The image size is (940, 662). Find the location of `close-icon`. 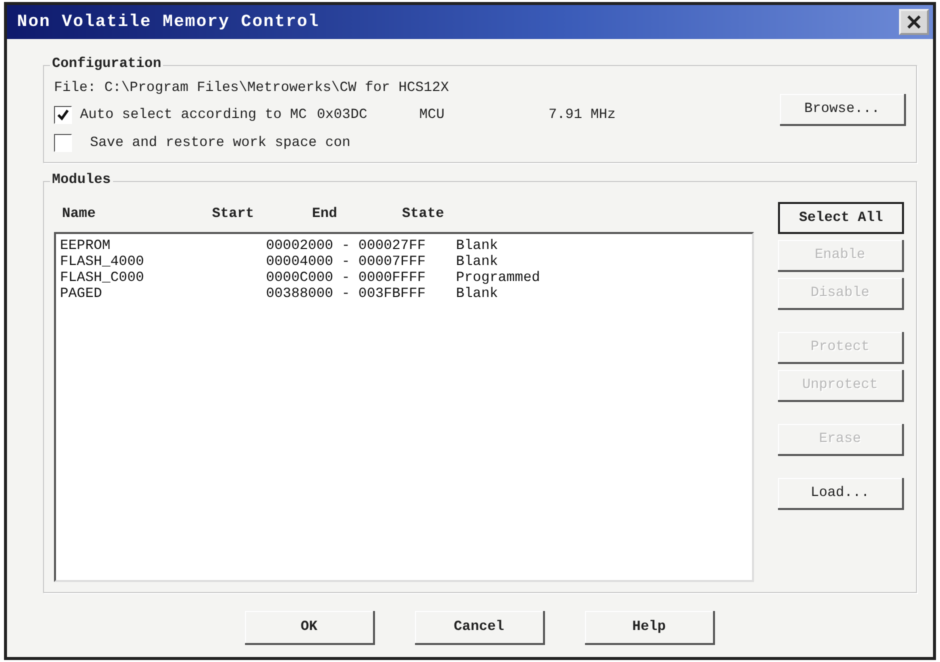

close-icon is located at coordinates (914, 22).